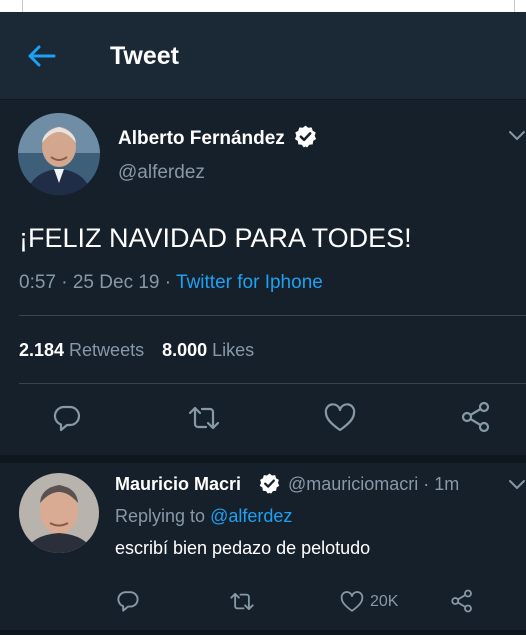  I want to click on bottom-edge, so click(263, 632).